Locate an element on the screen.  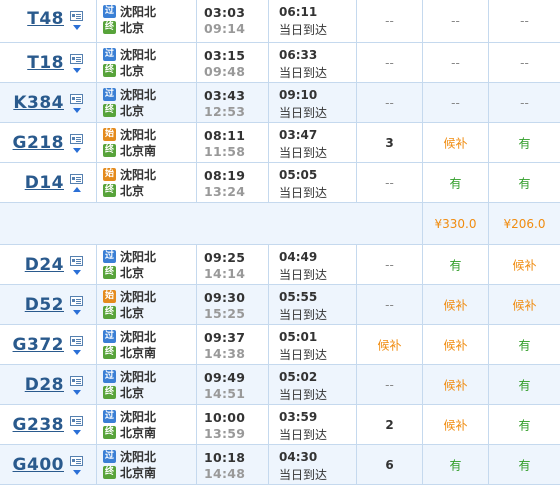
train-row: D28 过沈阳北终北京 09:49 14:51 05:02 当日到达 -- 候补有 is located at coordinates (280, 385).